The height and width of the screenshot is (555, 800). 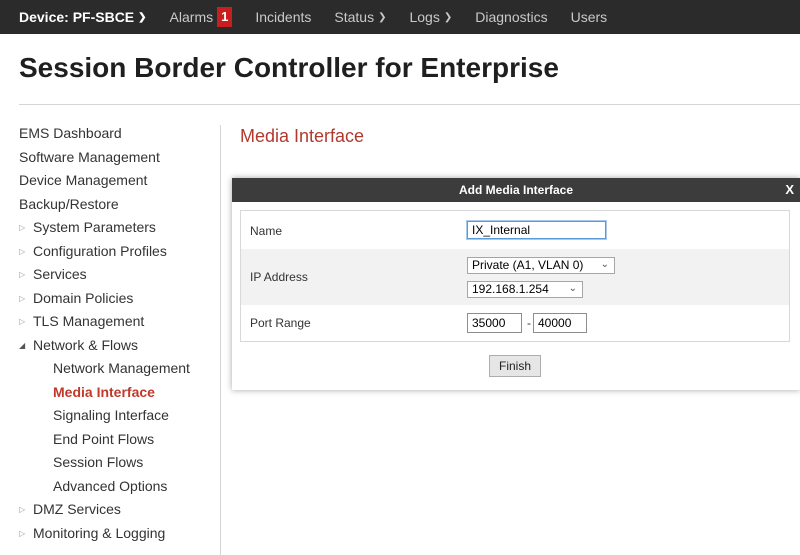 What do you see at coordinates (191, 17) in the screenshot?
I see `nav-alarms-label: Alarms` at bounding box center [191, 17].